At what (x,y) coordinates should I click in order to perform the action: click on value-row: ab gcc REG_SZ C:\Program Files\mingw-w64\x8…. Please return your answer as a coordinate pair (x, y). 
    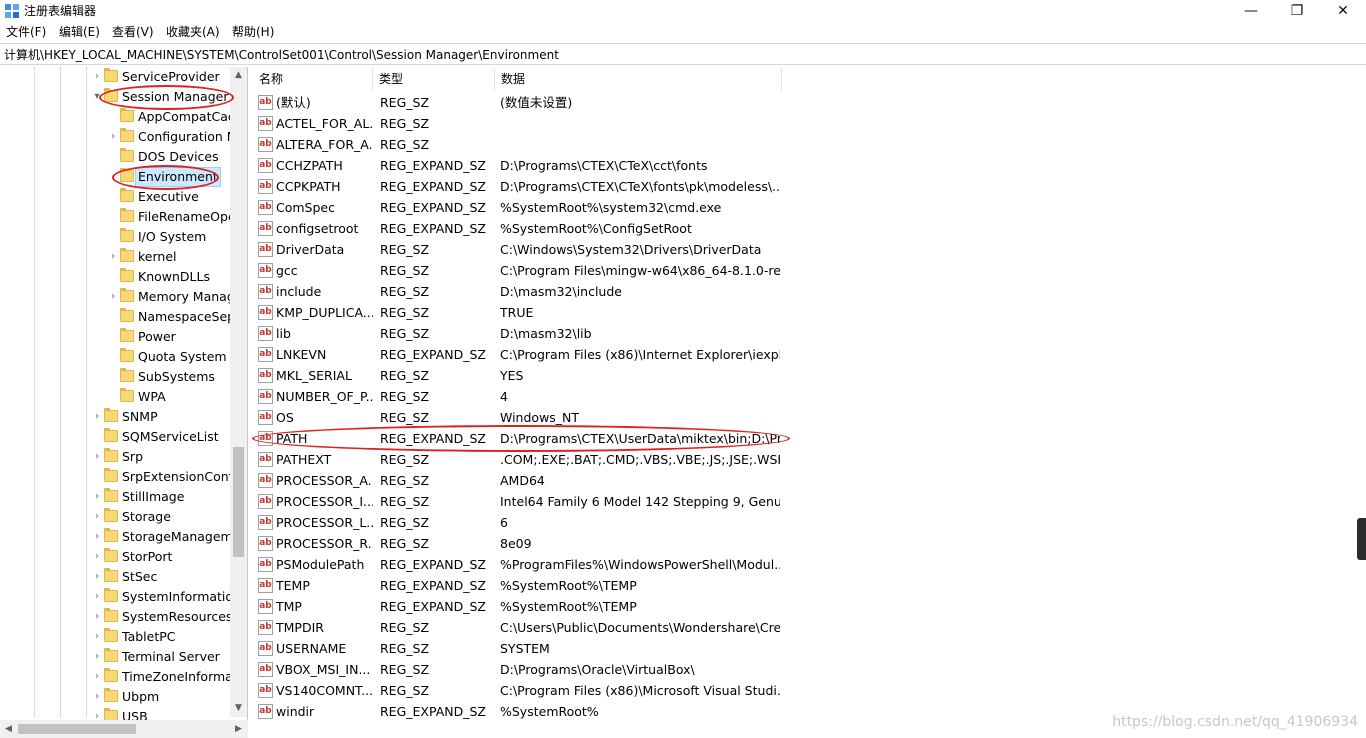
    Looking at the image, I should click on (518, 270).